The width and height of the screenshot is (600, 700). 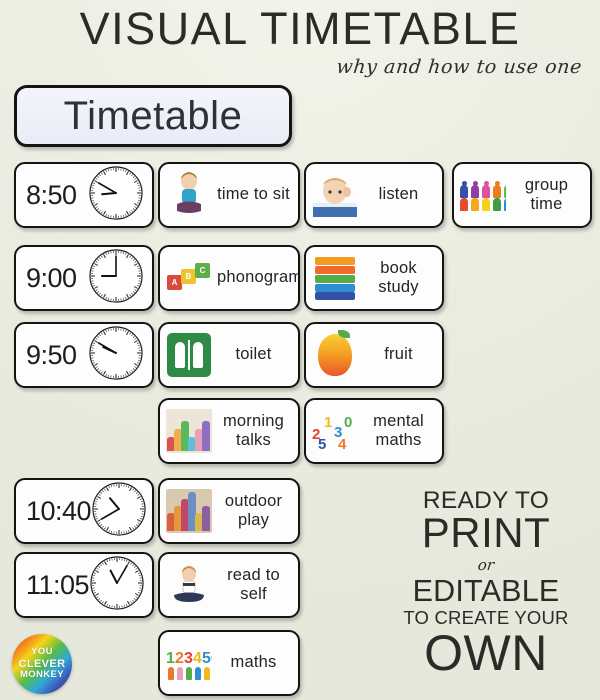 What do you see at coordinates (189, 355) in the screenshot?
I see `toilet-sign-icon` at bounding box center [189, 355].